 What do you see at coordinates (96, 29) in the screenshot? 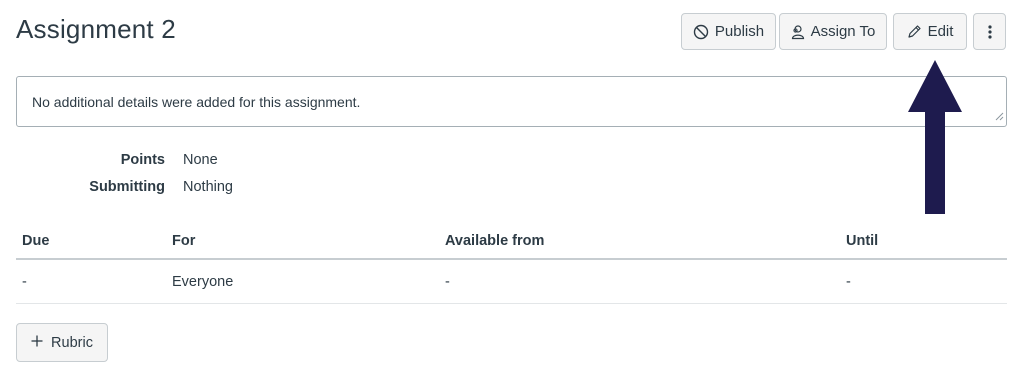
I see `page-title: Assignment 2` at bounding box center [96, 29].